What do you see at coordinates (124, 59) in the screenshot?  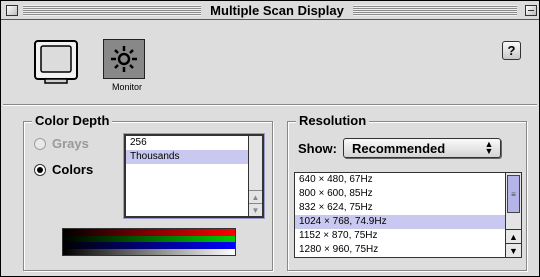 I see `brightness-icon` at bounding box center [124, 59].